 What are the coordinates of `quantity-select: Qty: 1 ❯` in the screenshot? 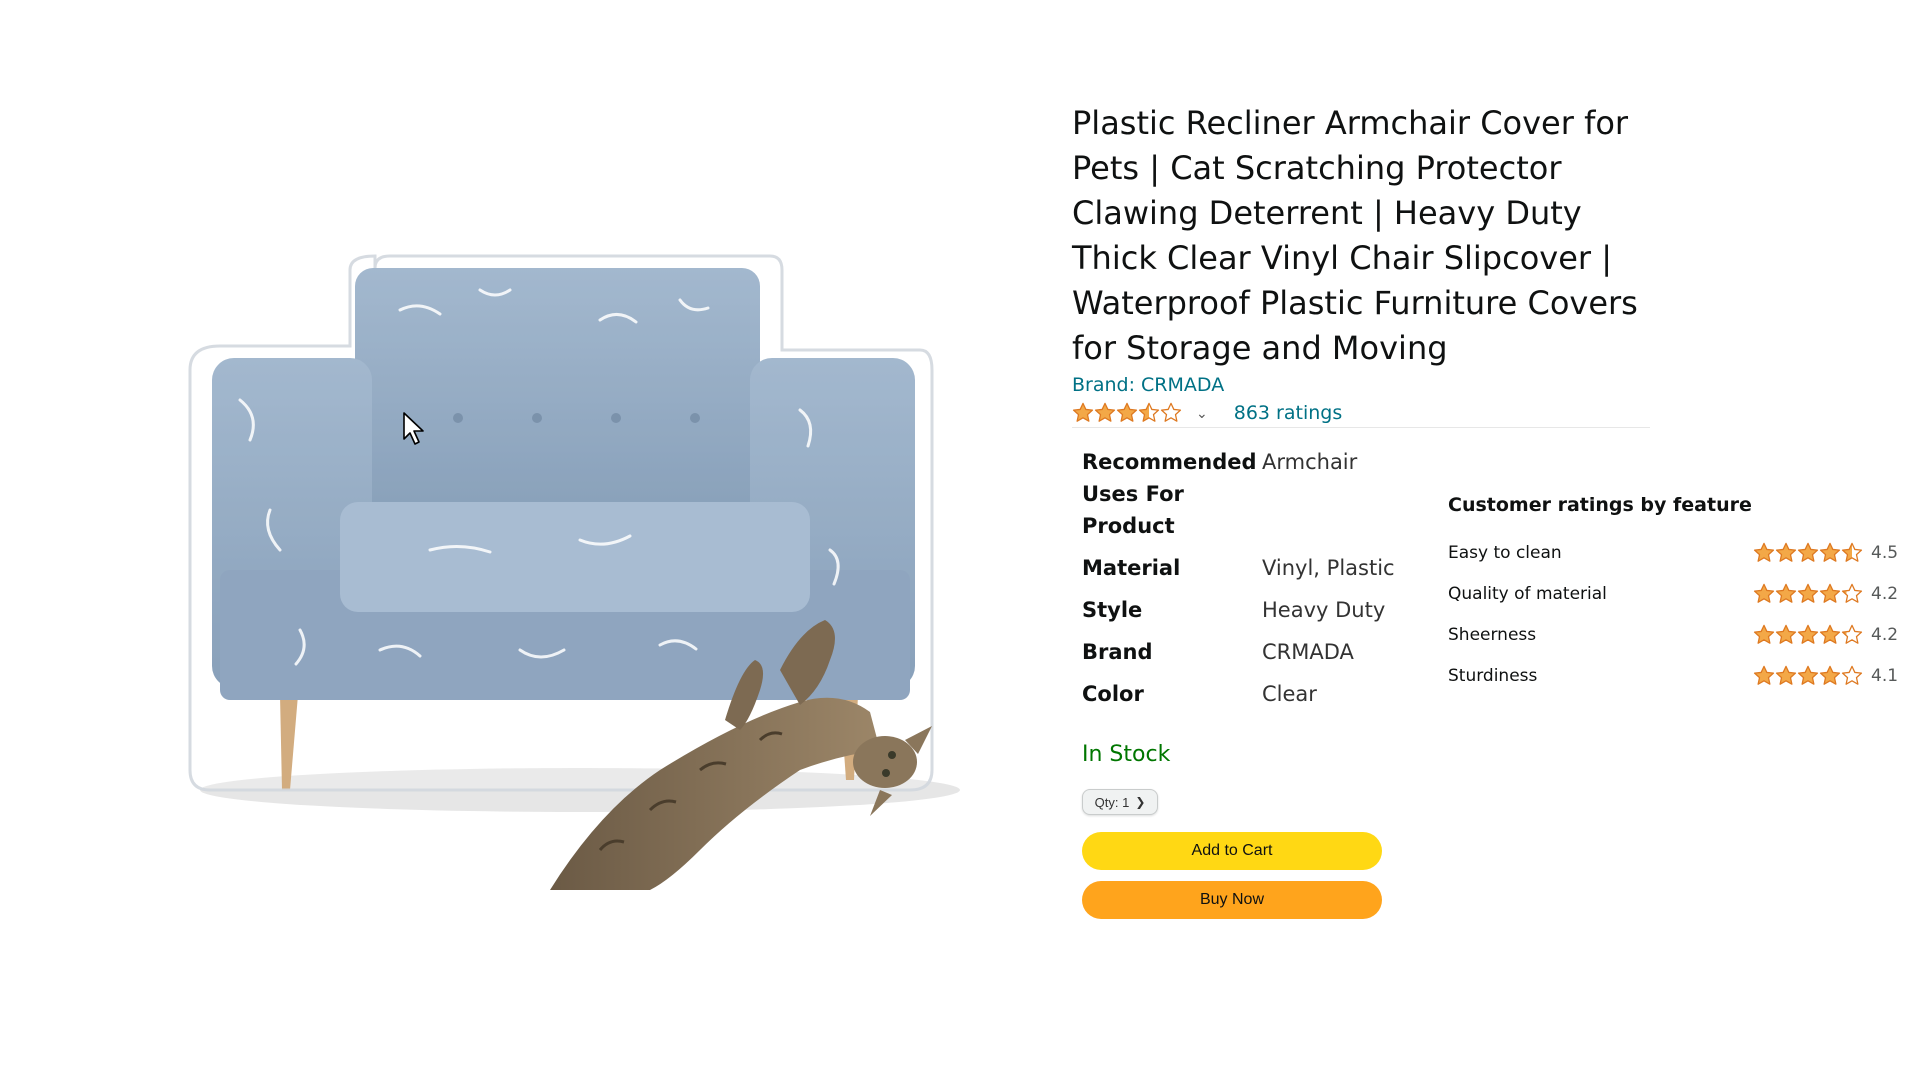 It's located at (1120, 802).